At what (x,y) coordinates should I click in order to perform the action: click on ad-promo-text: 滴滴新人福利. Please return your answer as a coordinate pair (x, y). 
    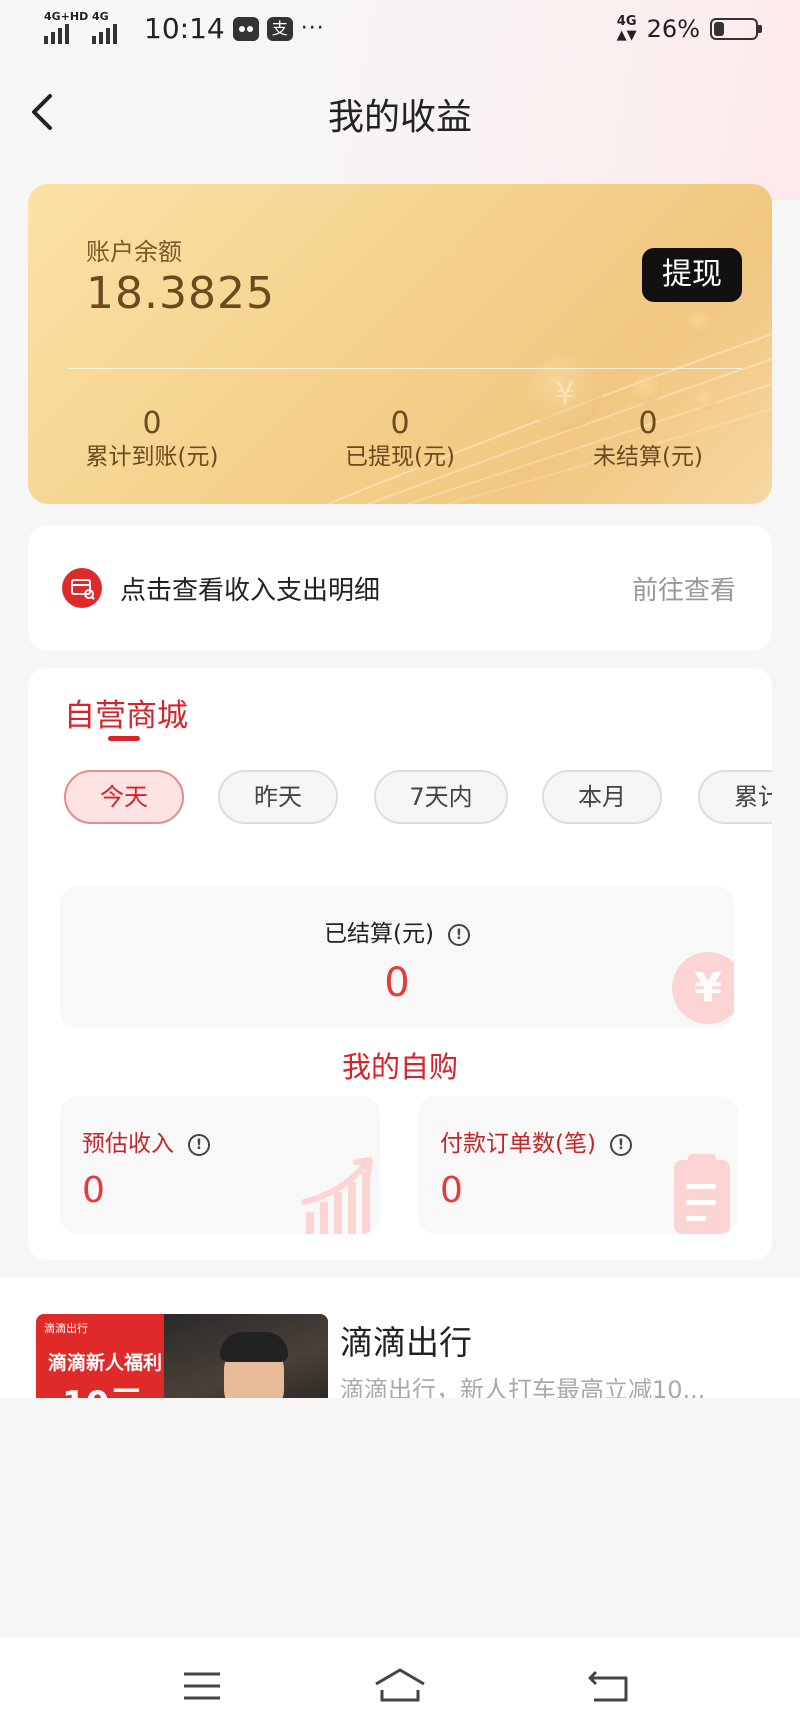
    Looking at the image, I should click on (105, 1363).